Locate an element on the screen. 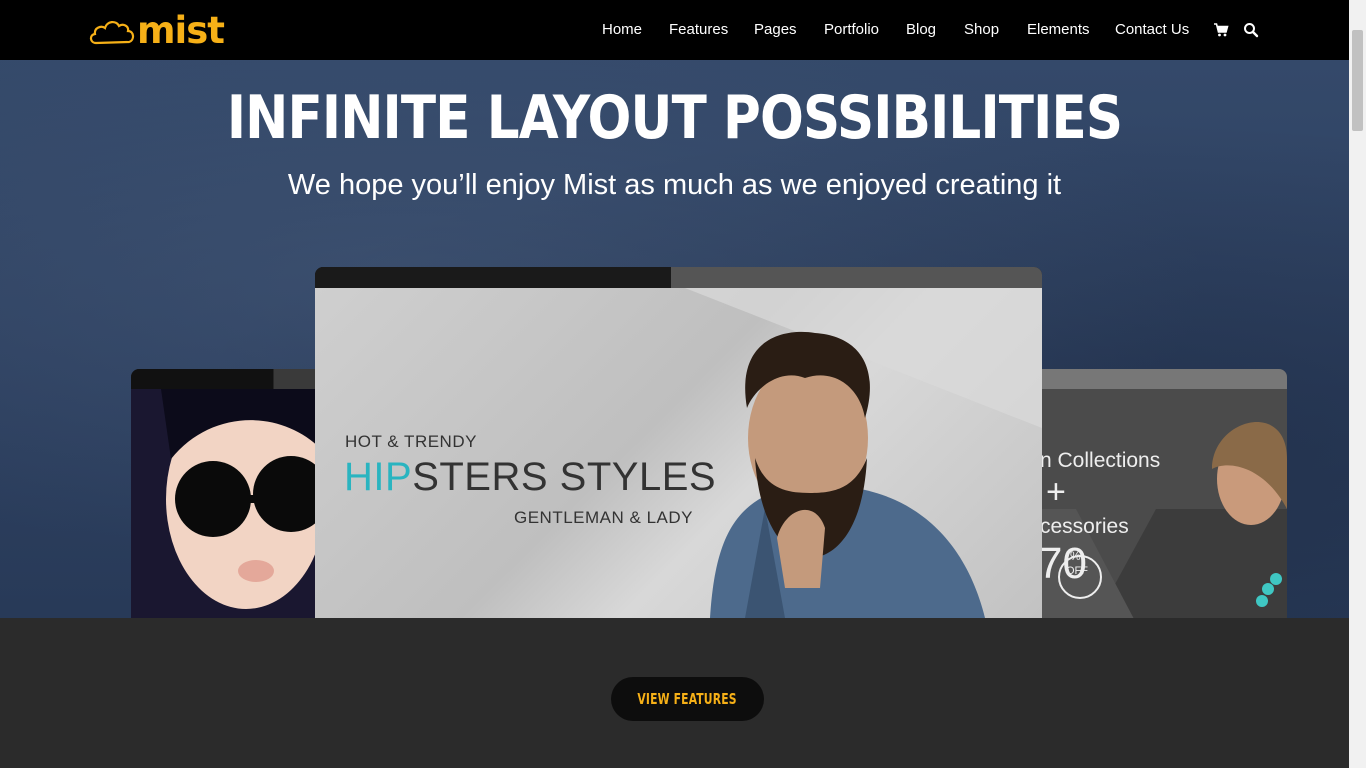  collections-text: n Collections is located at coordinates (1100, 460).